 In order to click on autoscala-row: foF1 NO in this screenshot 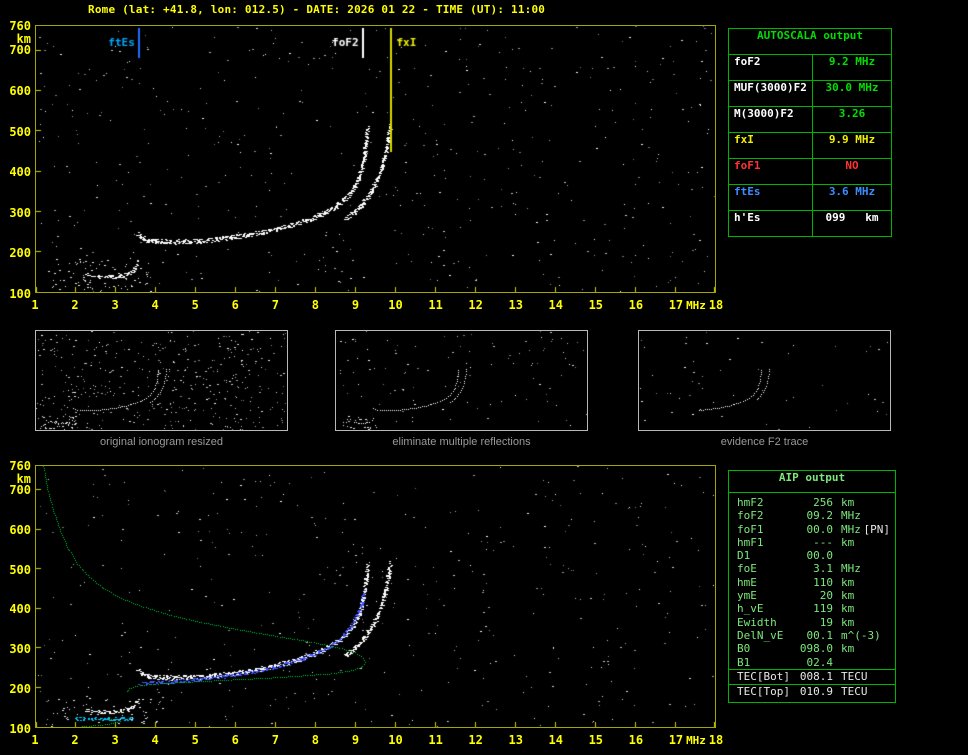, I will do `click(810, 171)`.